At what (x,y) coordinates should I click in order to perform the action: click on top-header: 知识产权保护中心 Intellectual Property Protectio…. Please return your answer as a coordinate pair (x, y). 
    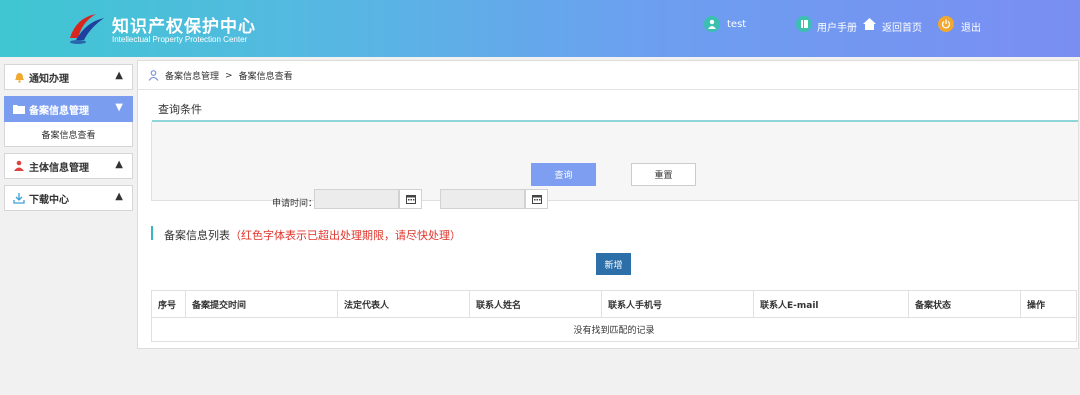
    Looking at the image, I should click on (540, 28).